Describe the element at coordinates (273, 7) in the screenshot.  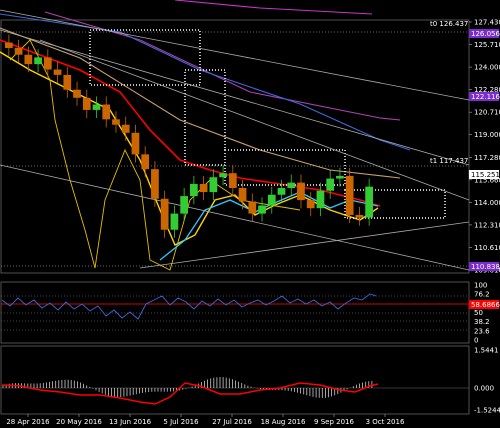
I see `ma-magenta-line` at that location.